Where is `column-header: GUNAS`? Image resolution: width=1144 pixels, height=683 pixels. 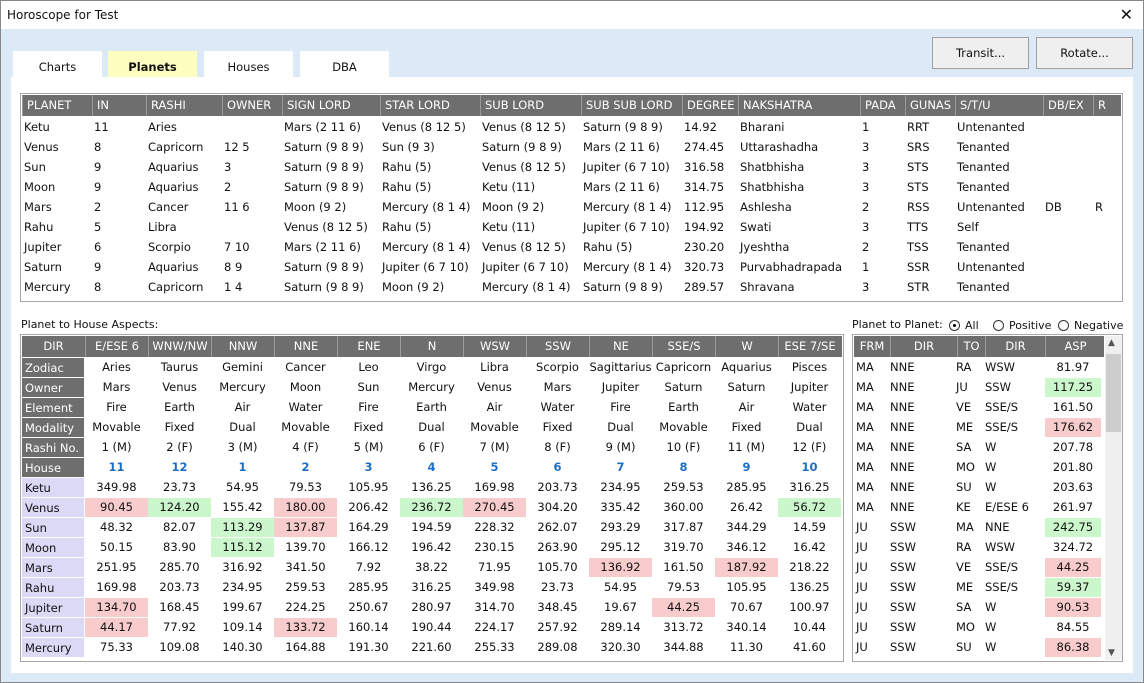
column-header: GUNAS is located at coordinates (930, 105).